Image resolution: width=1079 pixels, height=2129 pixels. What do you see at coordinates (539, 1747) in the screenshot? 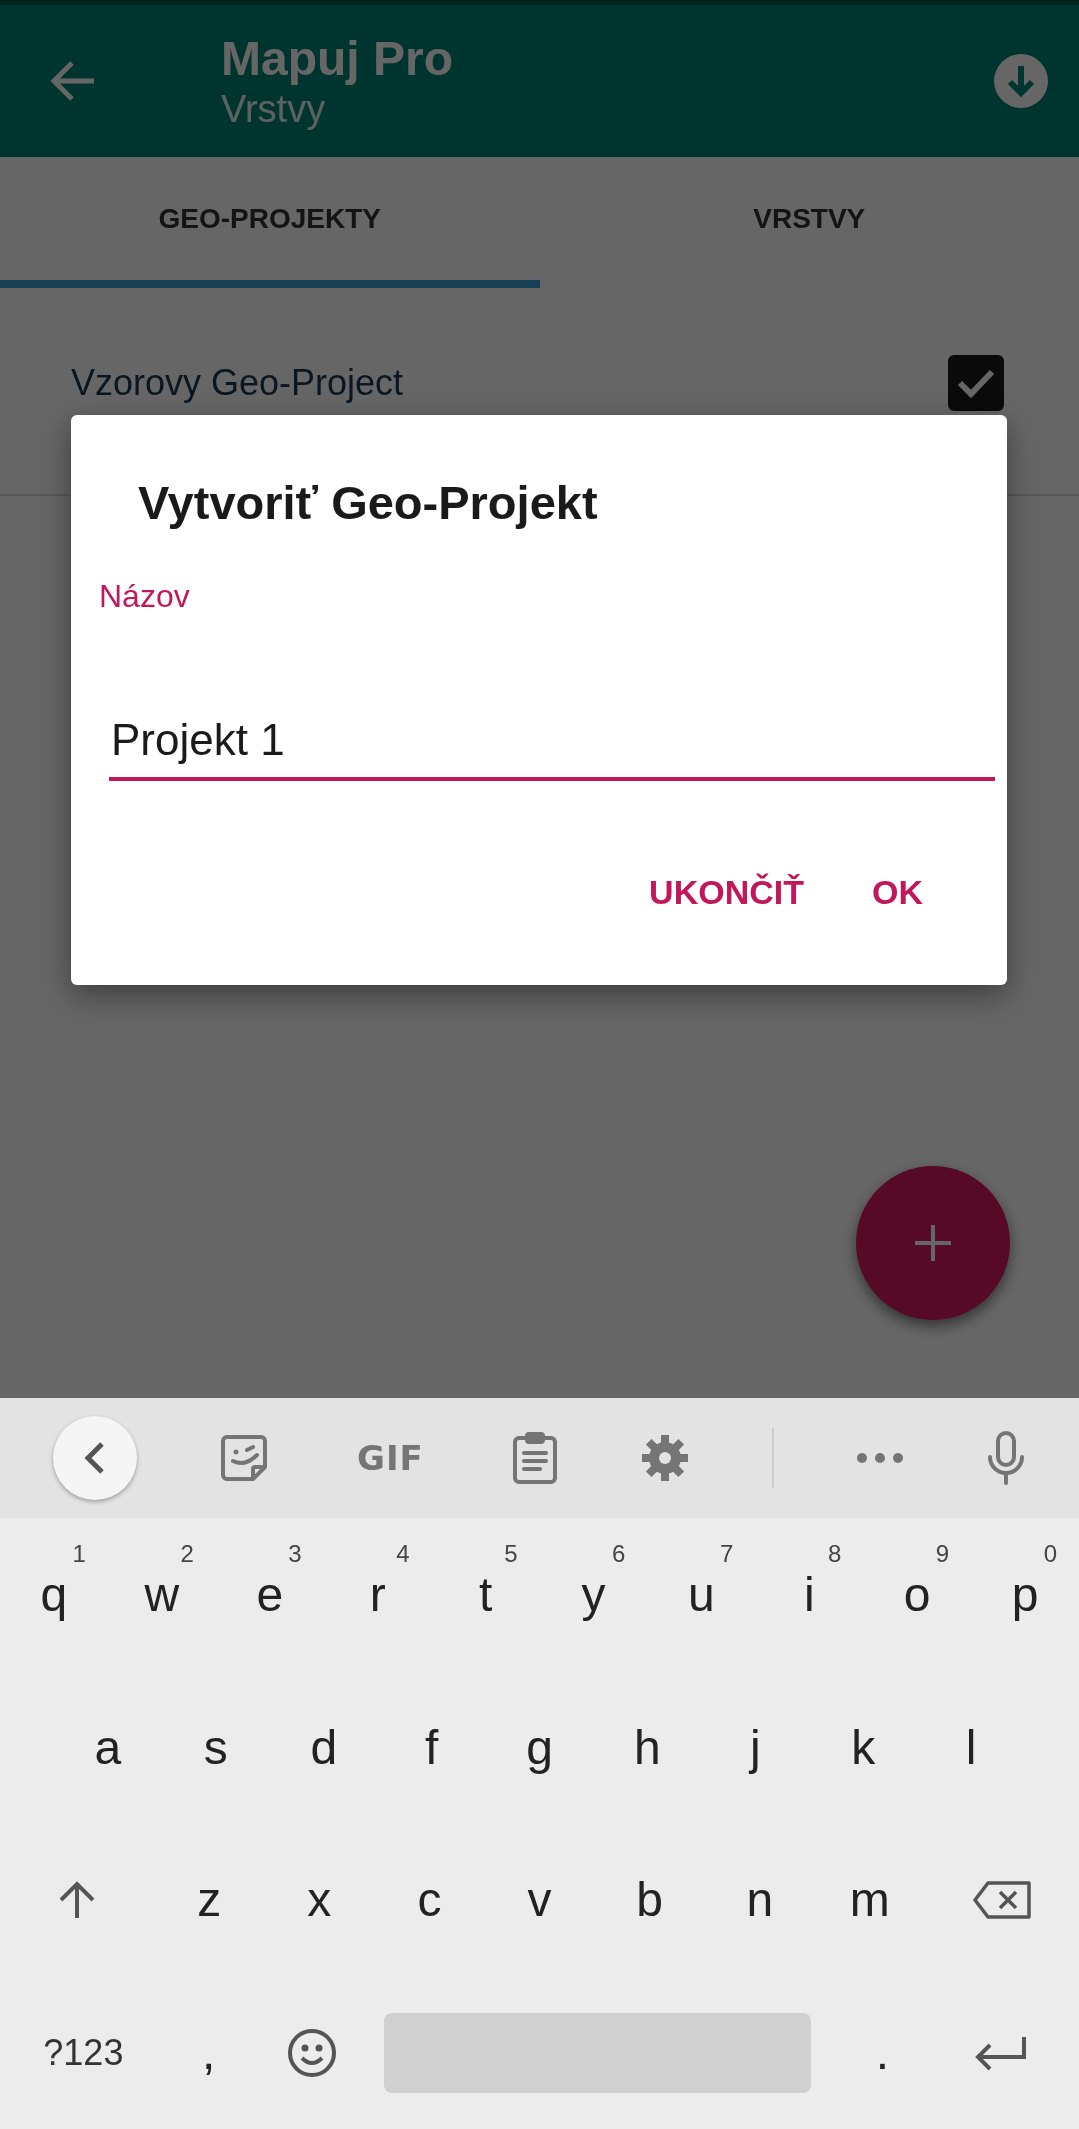
I see `keyboard-key: g` at bounding box center [539, 1747].